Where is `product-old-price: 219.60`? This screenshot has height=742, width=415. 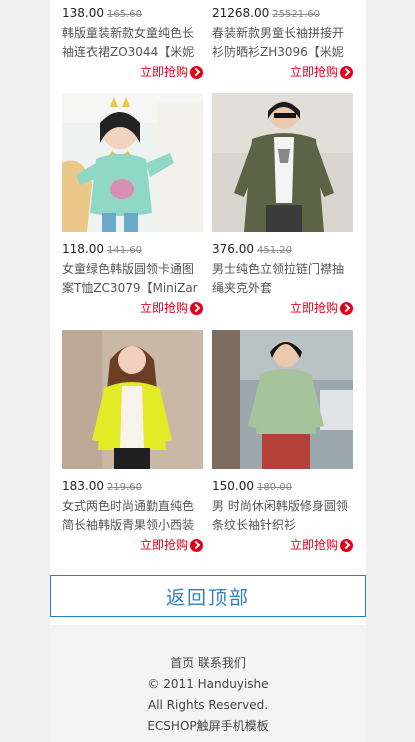
product-old-price: 219.60 is located at coordinates (124, 487).